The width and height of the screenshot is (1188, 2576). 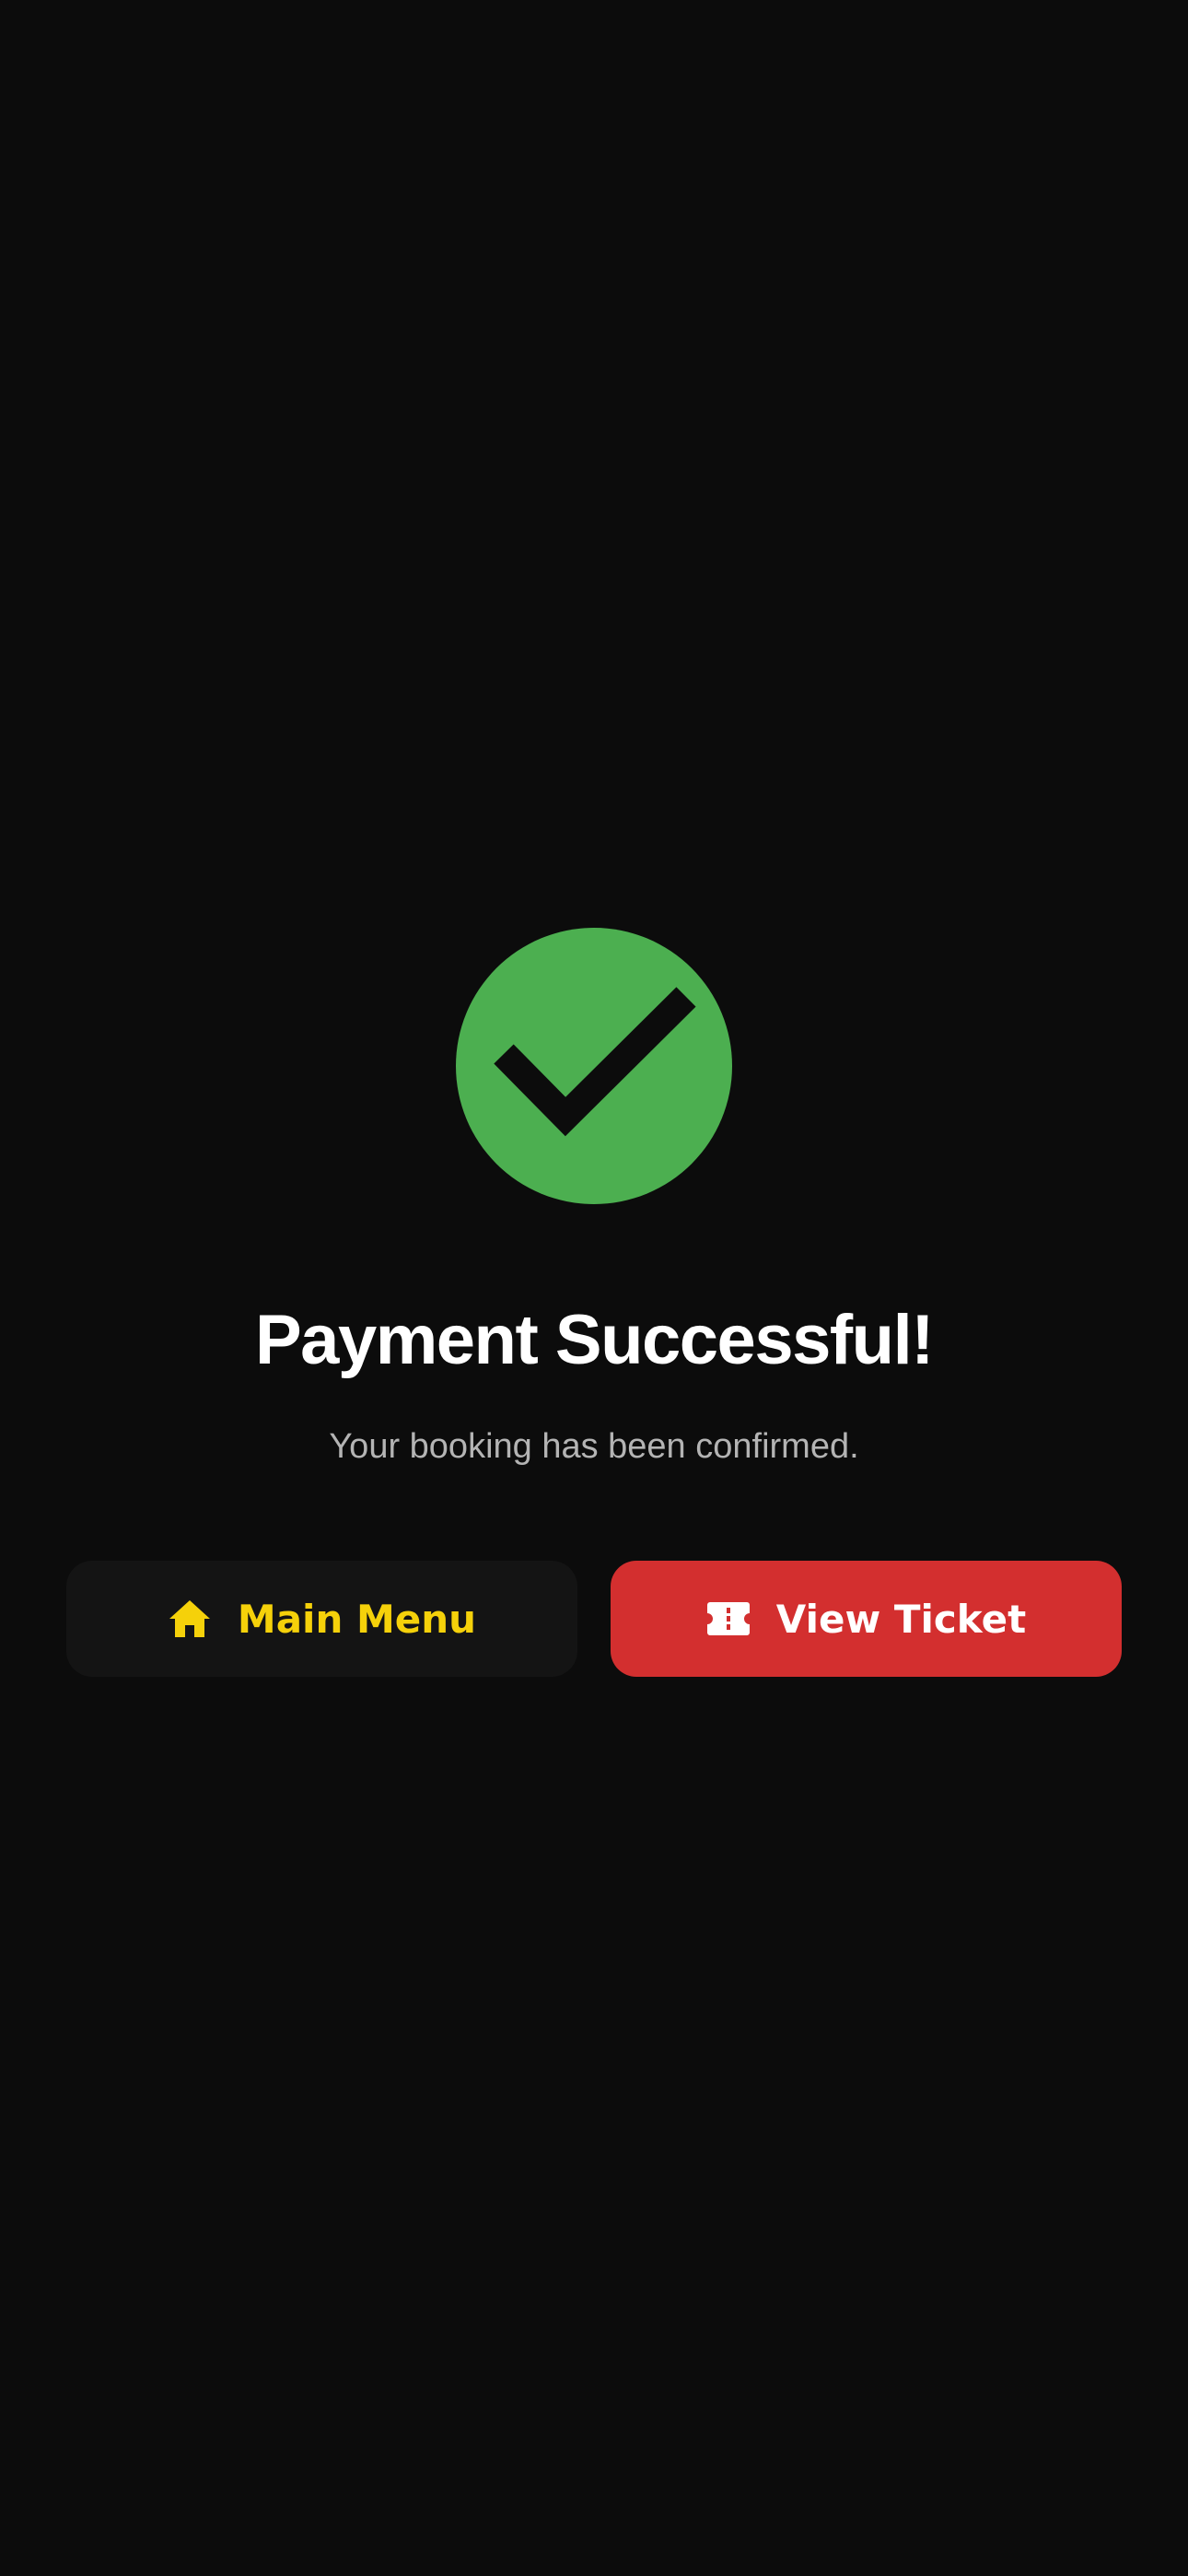 I want to click on main-menu-label: Main Menu, so click(x=357, y=1619).